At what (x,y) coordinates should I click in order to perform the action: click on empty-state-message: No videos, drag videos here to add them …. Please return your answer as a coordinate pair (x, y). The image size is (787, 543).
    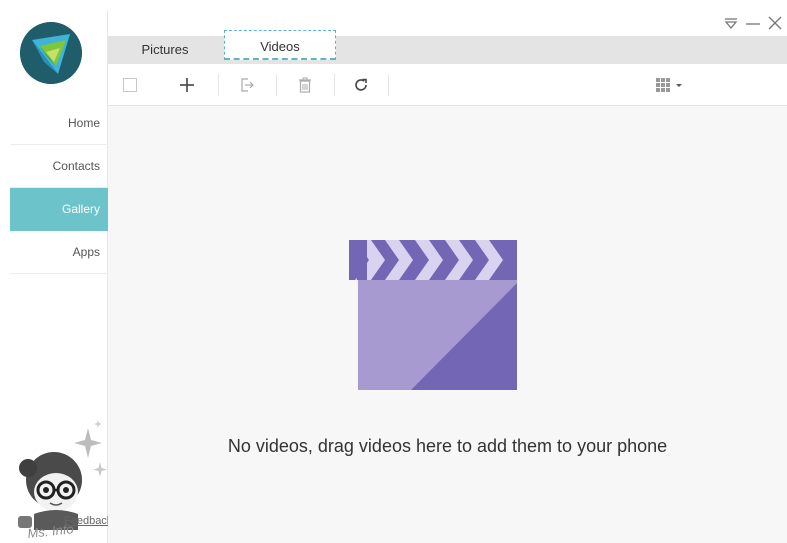
    Looking at the image, I should click on (447, 446).